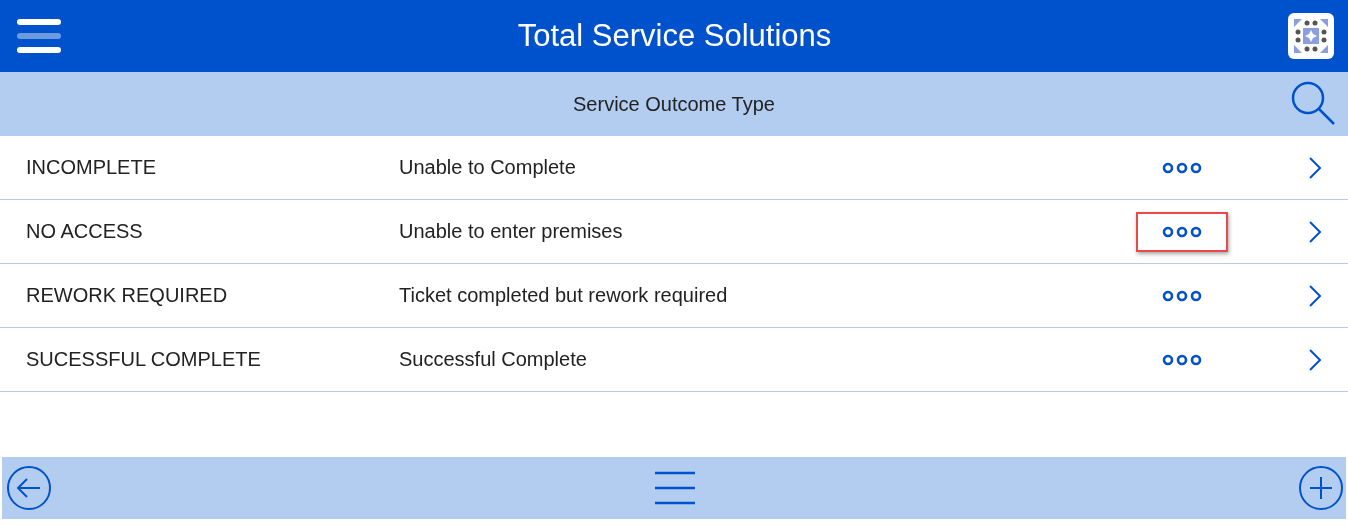  Describe the element at coordinates (511, 231) in the screenshot. I see `outcome-description: Unable to enter premises` at that location.